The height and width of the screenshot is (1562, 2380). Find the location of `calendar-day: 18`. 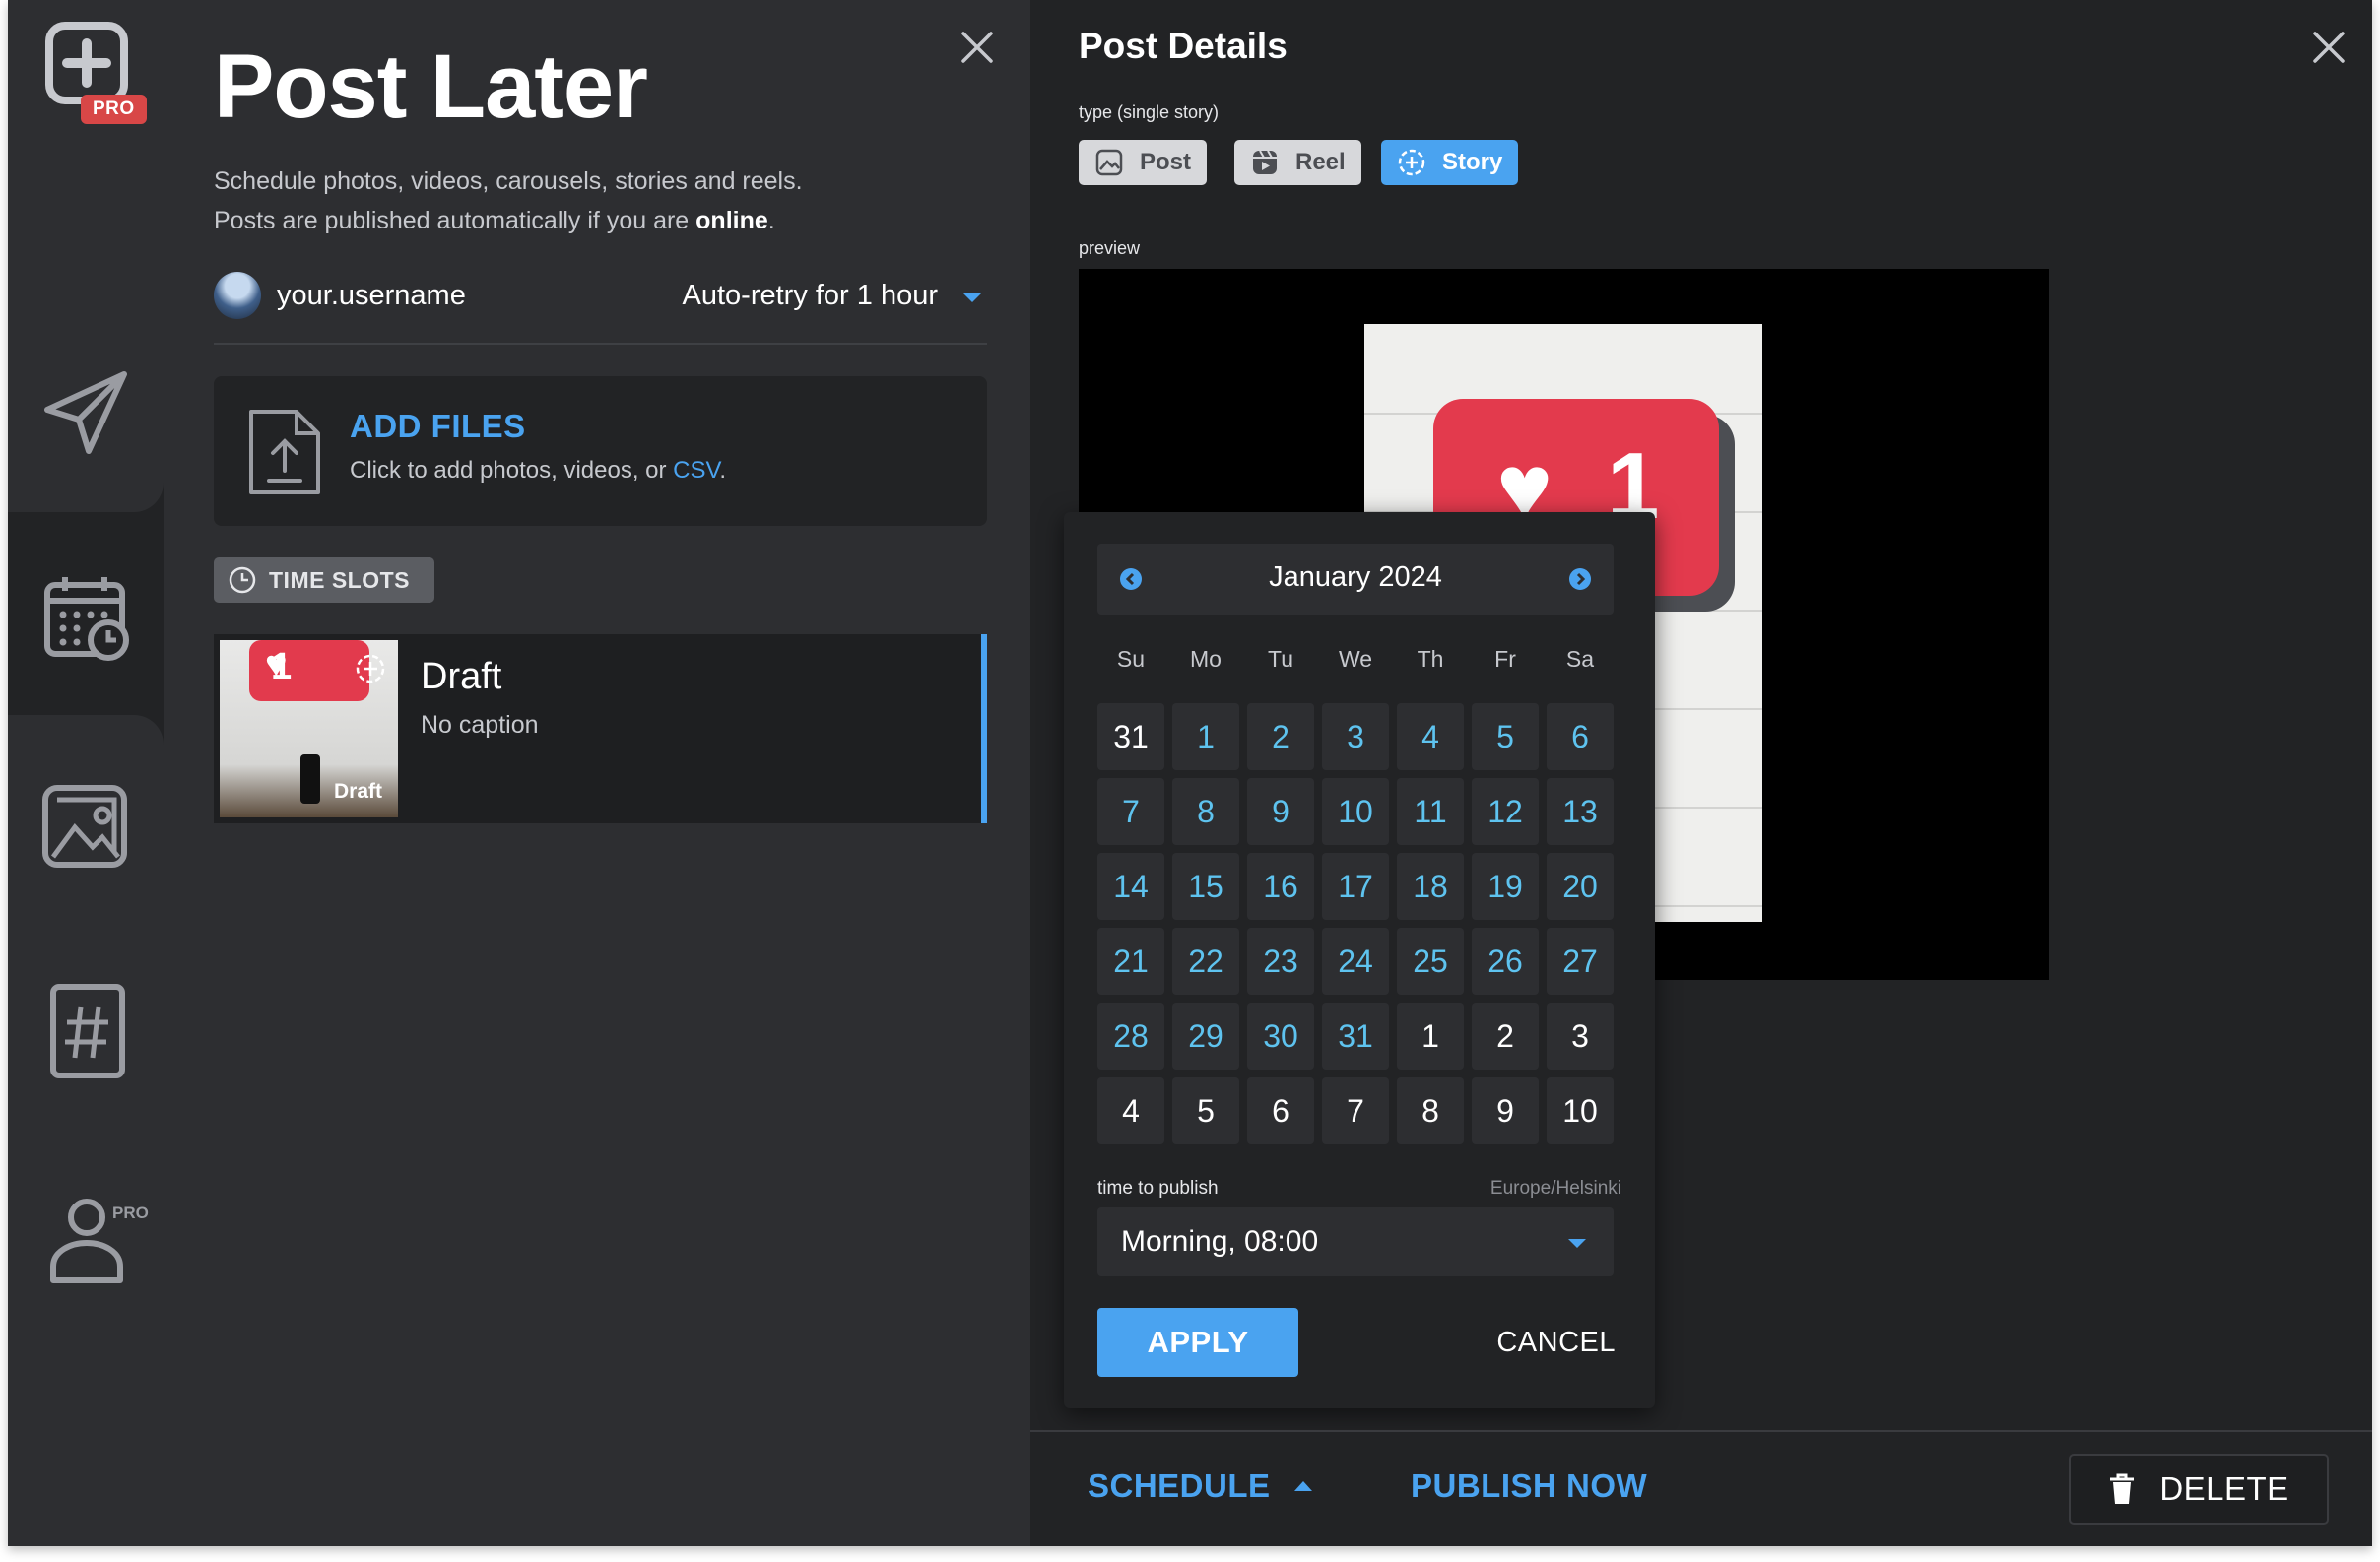

calendar-day: 18 is located at coordinates (1430, 886).